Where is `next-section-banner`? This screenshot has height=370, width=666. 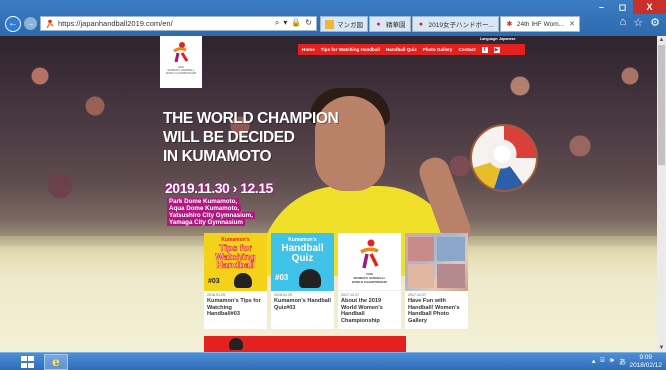
next-section-banner is located at coordinates (305, 344).